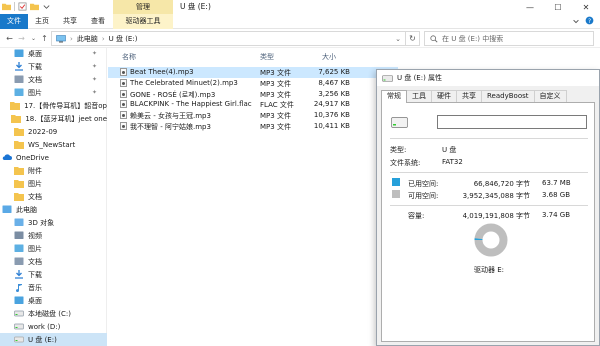 This screenshot has height=346, width=600. What do you see at coordinates (129, 57) in the screenshot?
I see `column-header-name: 名称` at bounding box center [129, 57].